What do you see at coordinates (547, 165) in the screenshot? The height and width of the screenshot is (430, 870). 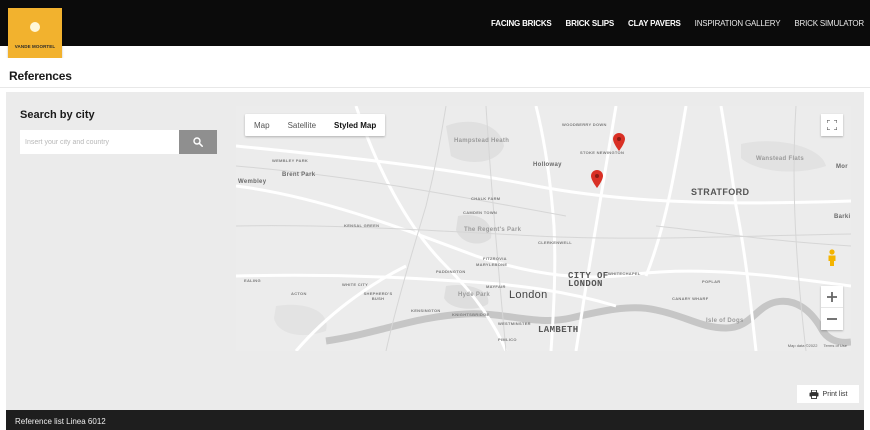 I see `map-label: Holloway` at bounding box center [547, 165].